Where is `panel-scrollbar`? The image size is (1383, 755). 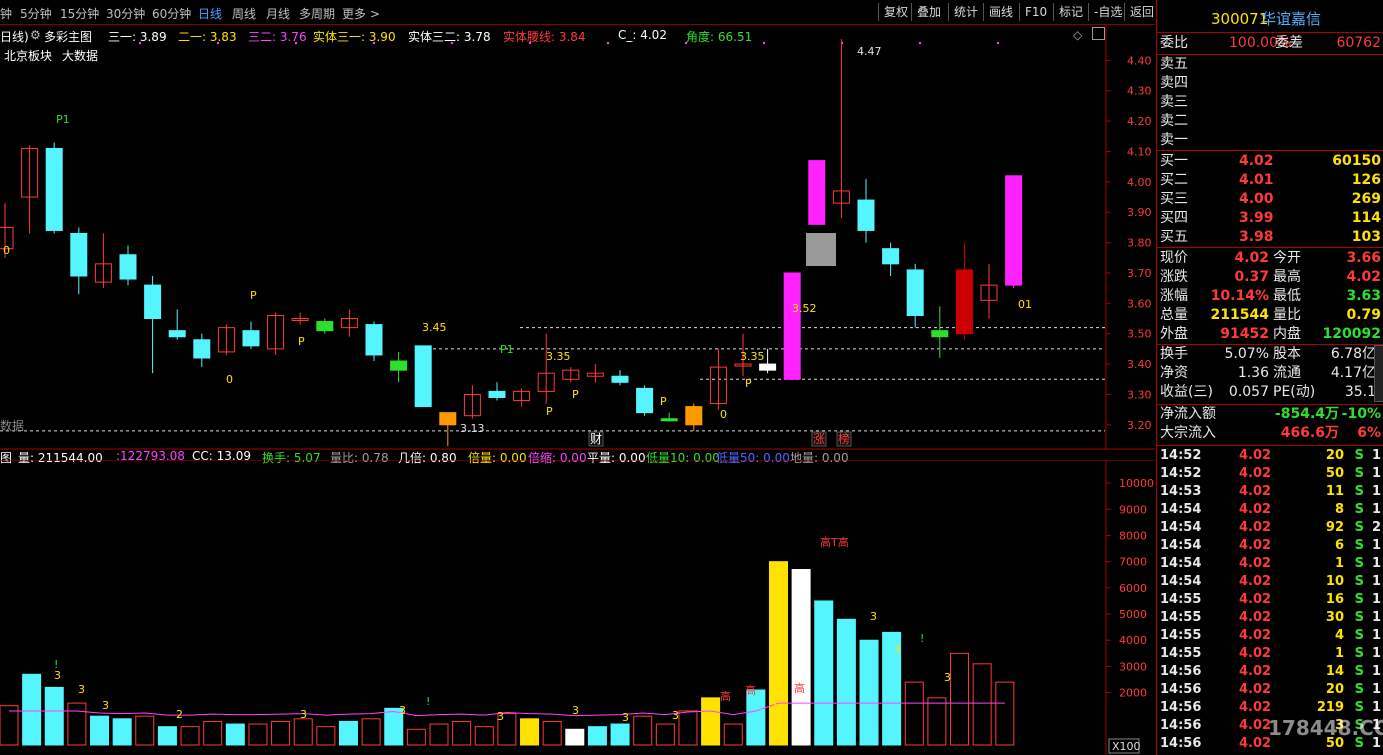
panel-scrollbar is located at coordinates (1378, 373).